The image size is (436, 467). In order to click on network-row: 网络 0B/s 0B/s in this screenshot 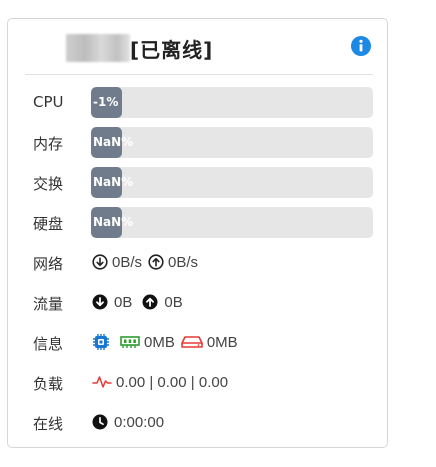, I will do `click(197, 262)`.